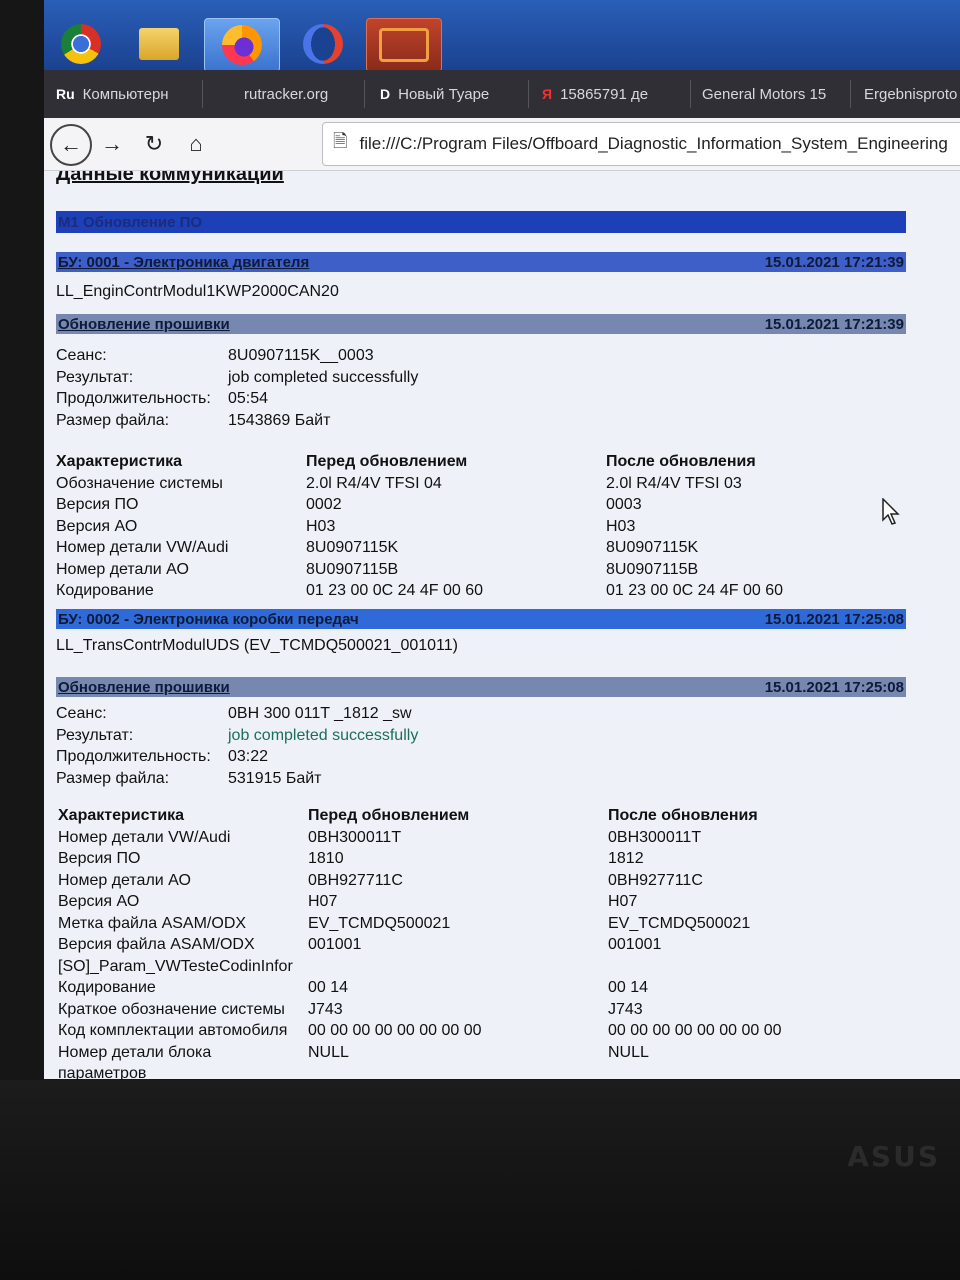 The width and height of the screenshot is (960, 1280). I want to click on table-cell: 0003, so click(624, 504).